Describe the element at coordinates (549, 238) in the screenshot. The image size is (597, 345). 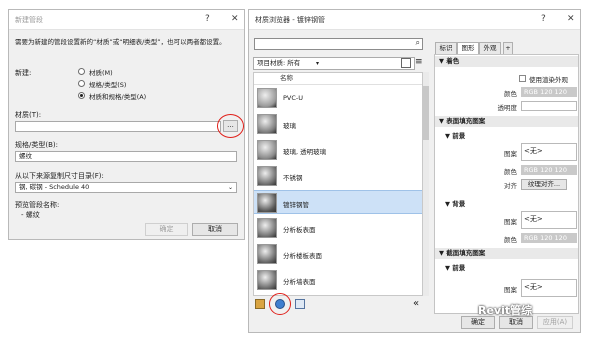
I see `bg-color-value: RGB 120 120 120` at that location.